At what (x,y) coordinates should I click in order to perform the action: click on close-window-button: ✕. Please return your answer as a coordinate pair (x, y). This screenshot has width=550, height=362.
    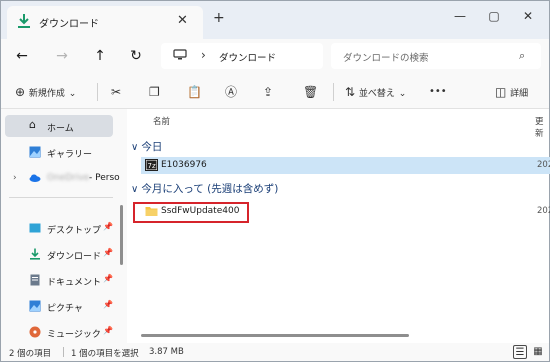
    Looking at the image, I should click on (528, 16).